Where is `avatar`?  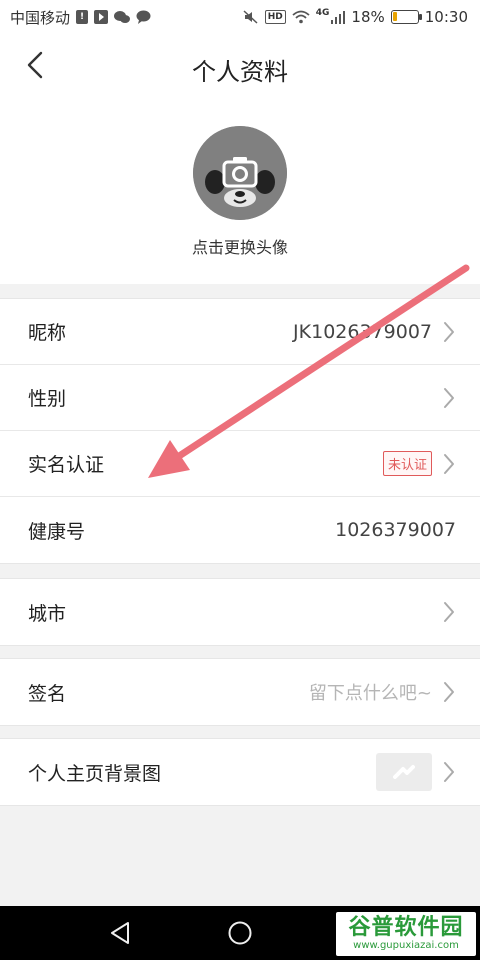 avatar is located at coordinates (240, 173).